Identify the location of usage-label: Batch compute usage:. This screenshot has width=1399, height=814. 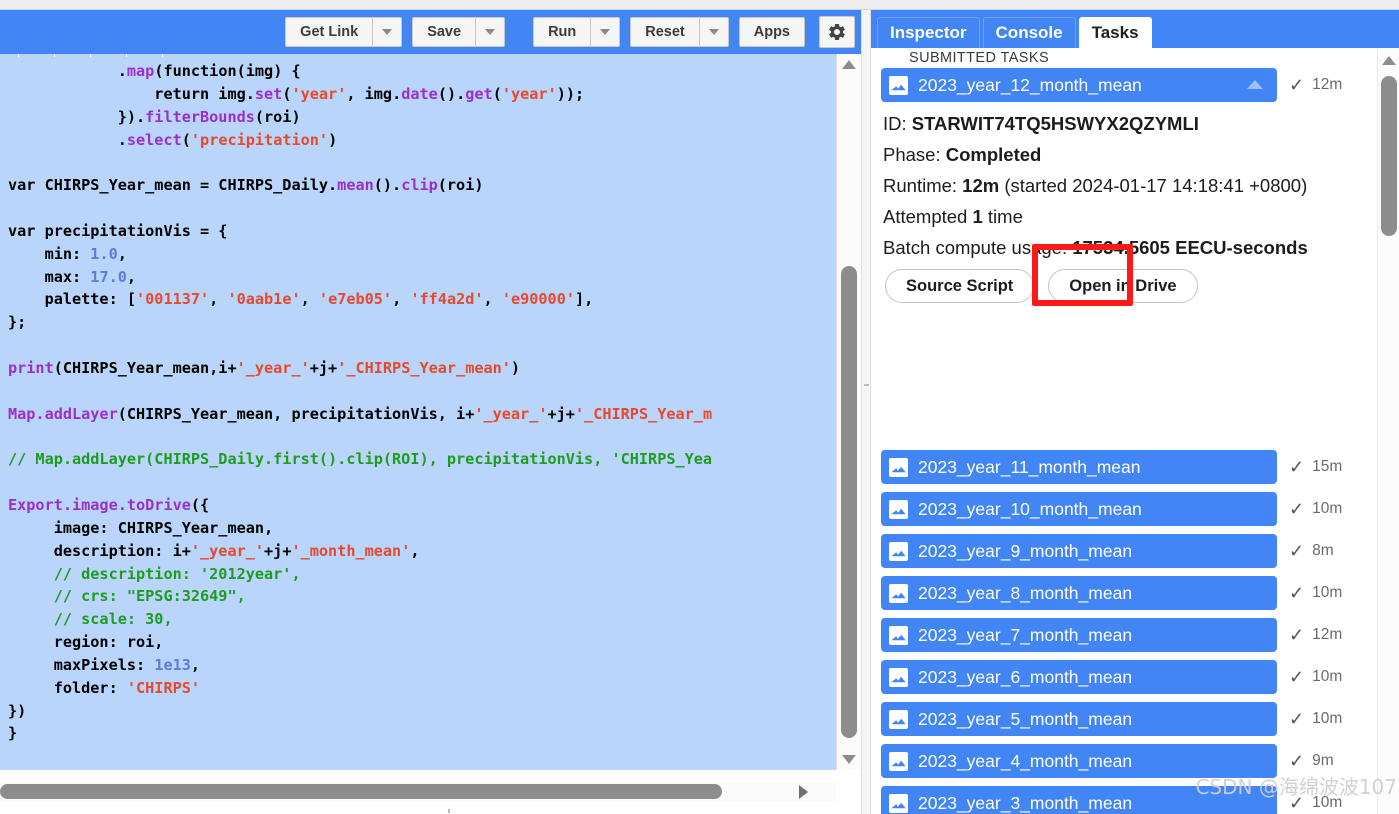
(975, 247).